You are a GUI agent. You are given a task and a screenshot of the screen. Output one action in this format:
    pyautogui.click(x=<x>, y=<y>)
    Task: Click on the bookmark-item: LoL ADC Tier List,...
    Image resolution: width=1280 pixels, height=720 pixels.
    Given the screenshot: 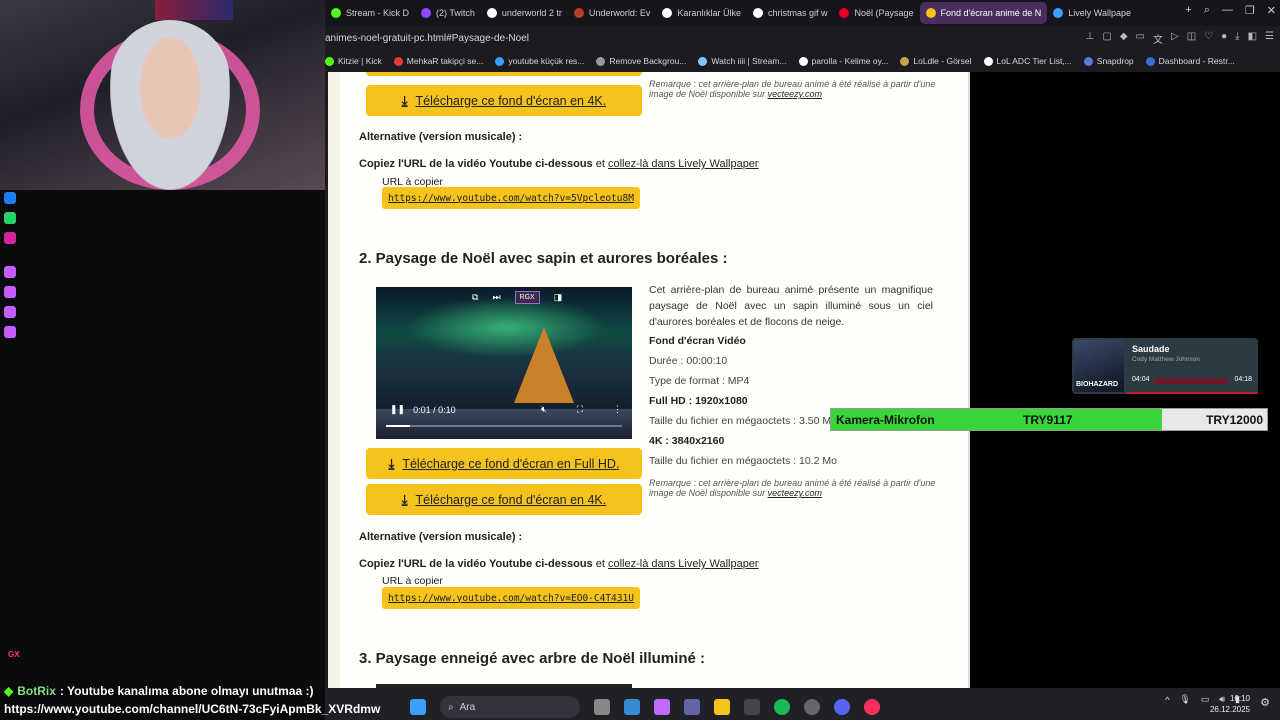 What is the action you would take?
    pyautogui.click(x=1027, y=61)
    